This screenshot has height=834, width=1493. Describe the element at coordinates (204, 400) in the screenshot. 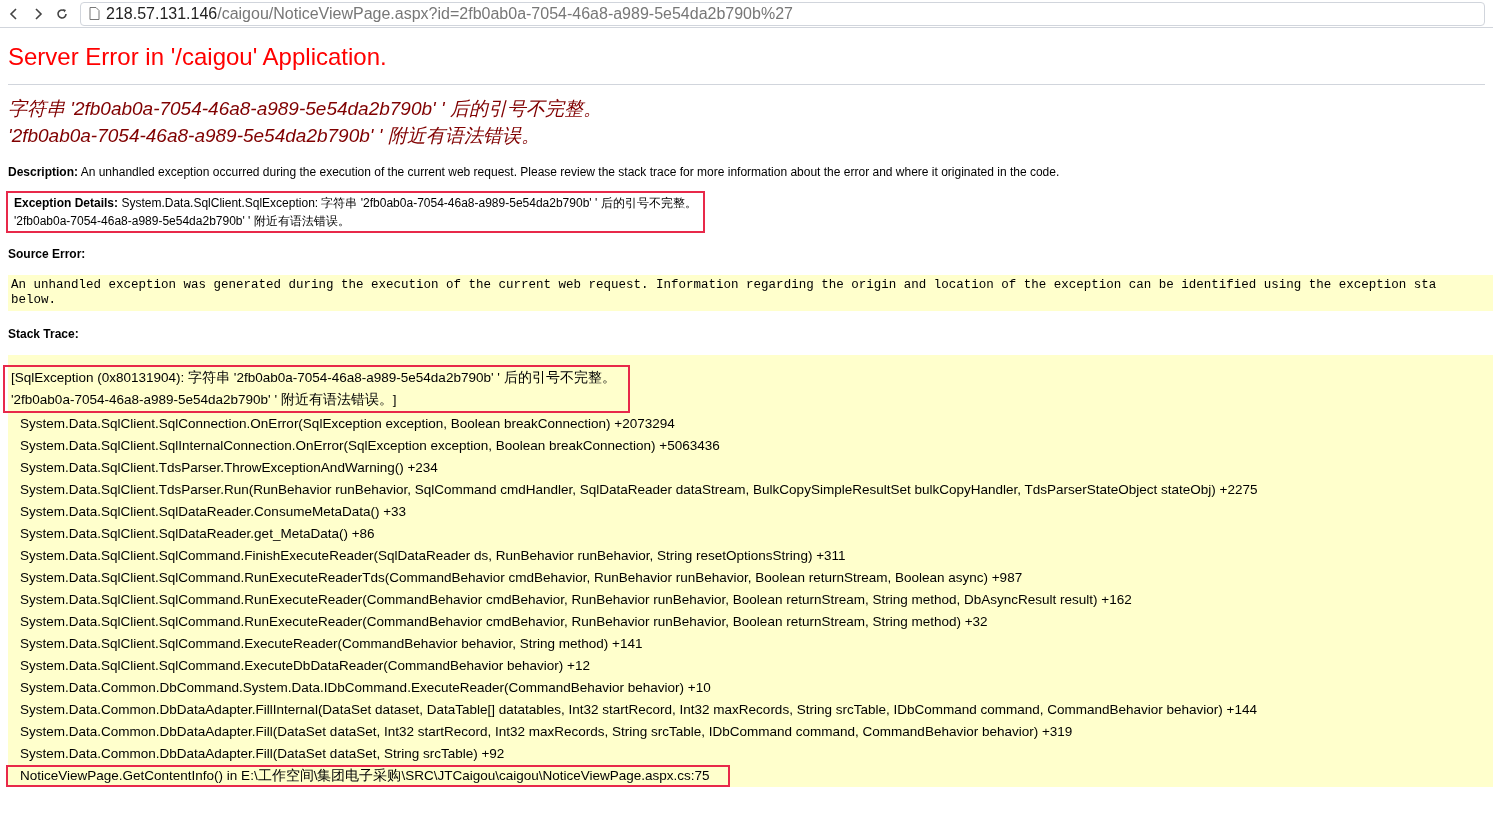

I see `exception-message: '2fb0ab0a-7054-46a8-a989-5e54da2b790b' ' 附近有语法错误。]` at that location.